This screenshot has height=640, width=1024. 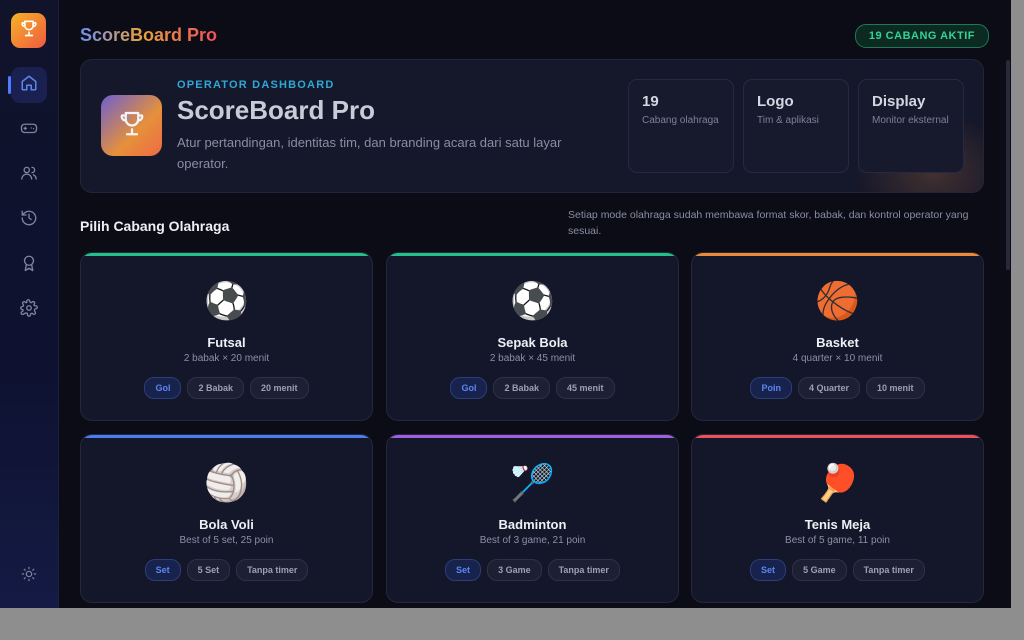 I want to click on badminton-icon: 🏸, so click(x=532, y=482).